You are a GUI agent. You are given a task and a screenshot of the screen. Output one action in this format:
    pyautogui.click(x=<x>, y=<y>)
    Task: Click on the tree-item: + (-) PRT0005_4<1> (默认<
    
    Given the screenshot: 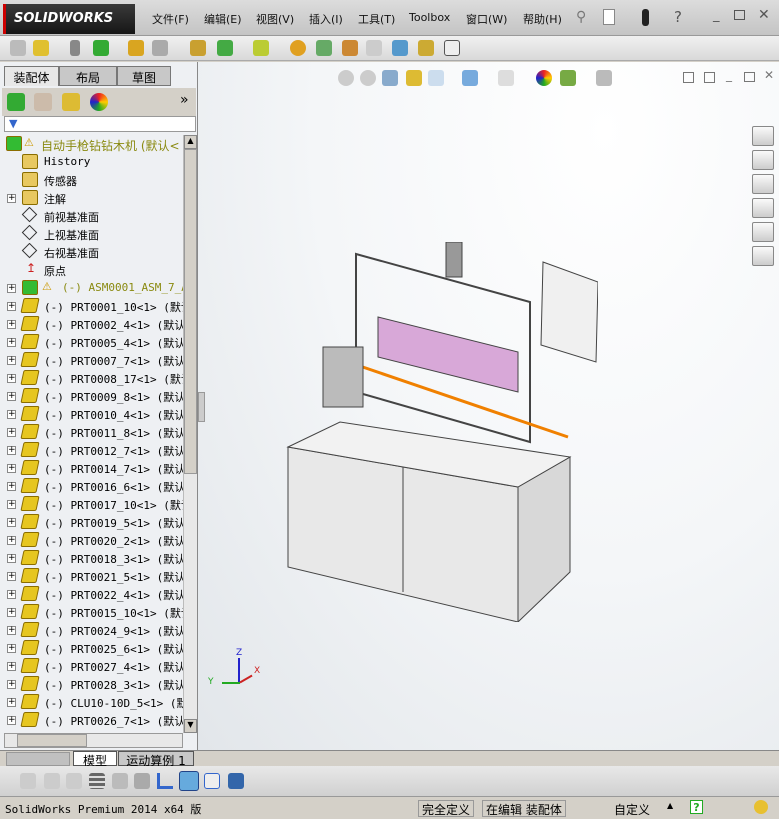 What is the action you would take?
    pyautogui.click(x=91, y=342)
    